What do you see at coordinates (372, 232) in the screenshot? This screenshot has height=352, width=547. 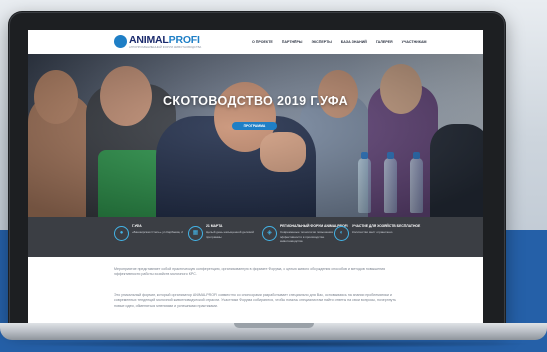 I see `feature-desc: Количество мест ограничено` at bounding box center [372, 232].